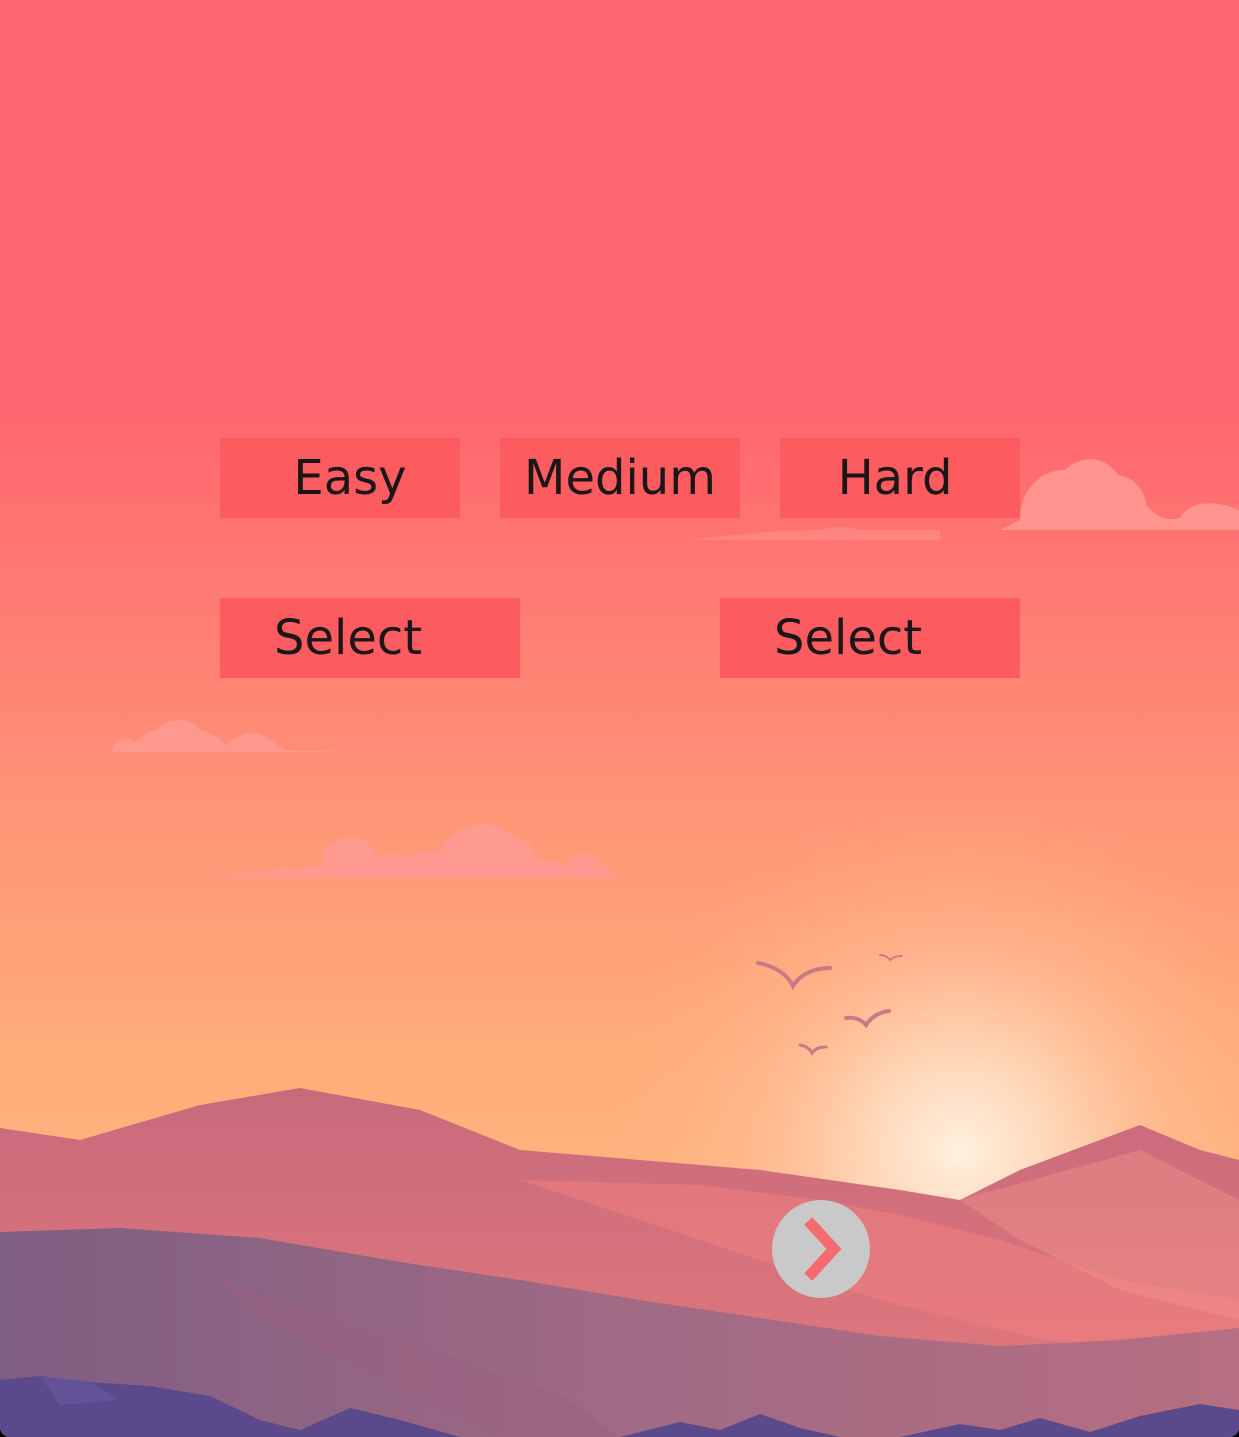 The width and height of the screenshot is (1239, 1437). What do you see at coordinates (900, 478) in the screenshot?
I see `hard-button: Hard` at bounding box center [900, 478].